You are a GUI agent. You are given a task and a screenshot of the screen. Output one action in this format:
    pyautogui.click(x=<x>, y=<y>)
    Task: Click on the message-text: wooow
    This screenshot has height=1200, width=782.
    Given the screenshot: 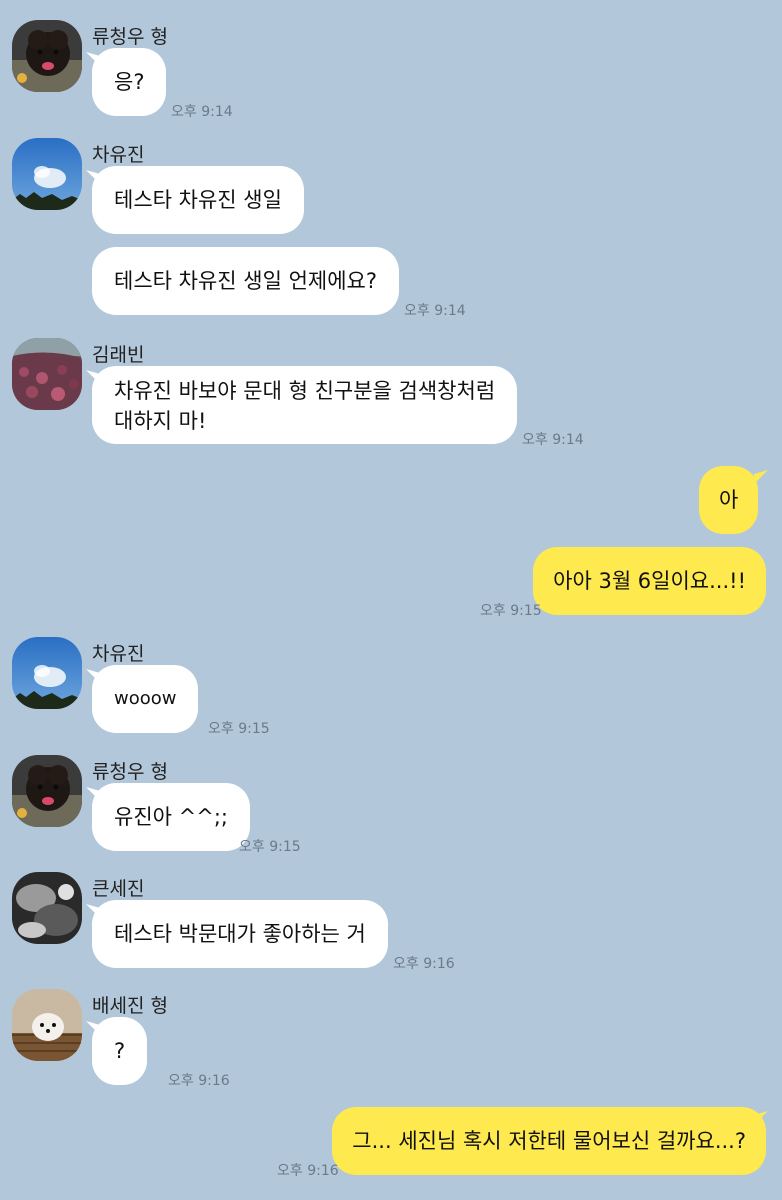 What is the action you would take?
    pyautogui.click(x=145, y=698)
    